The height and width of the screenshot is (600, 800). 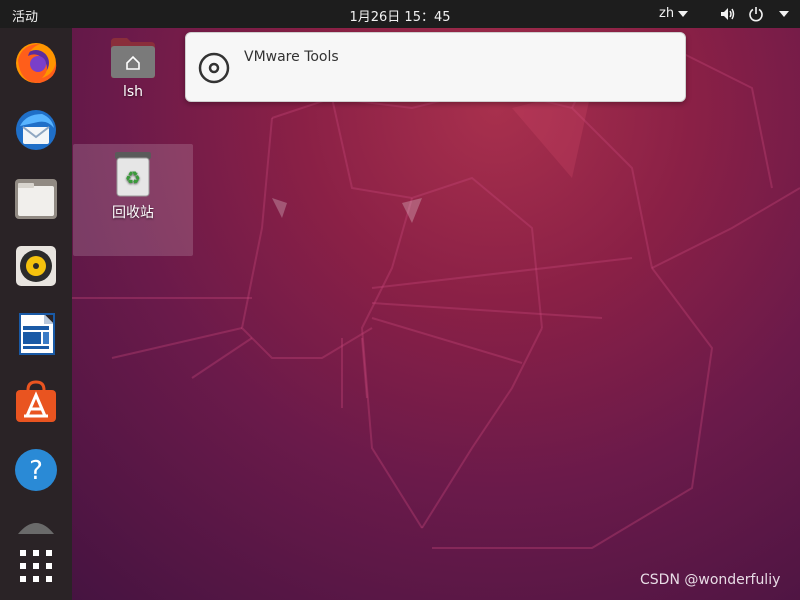 What do you see at coordinates (36, 266) in the screenshot?
I see `rhythmbox-icon` at bounding box center [36, 266].